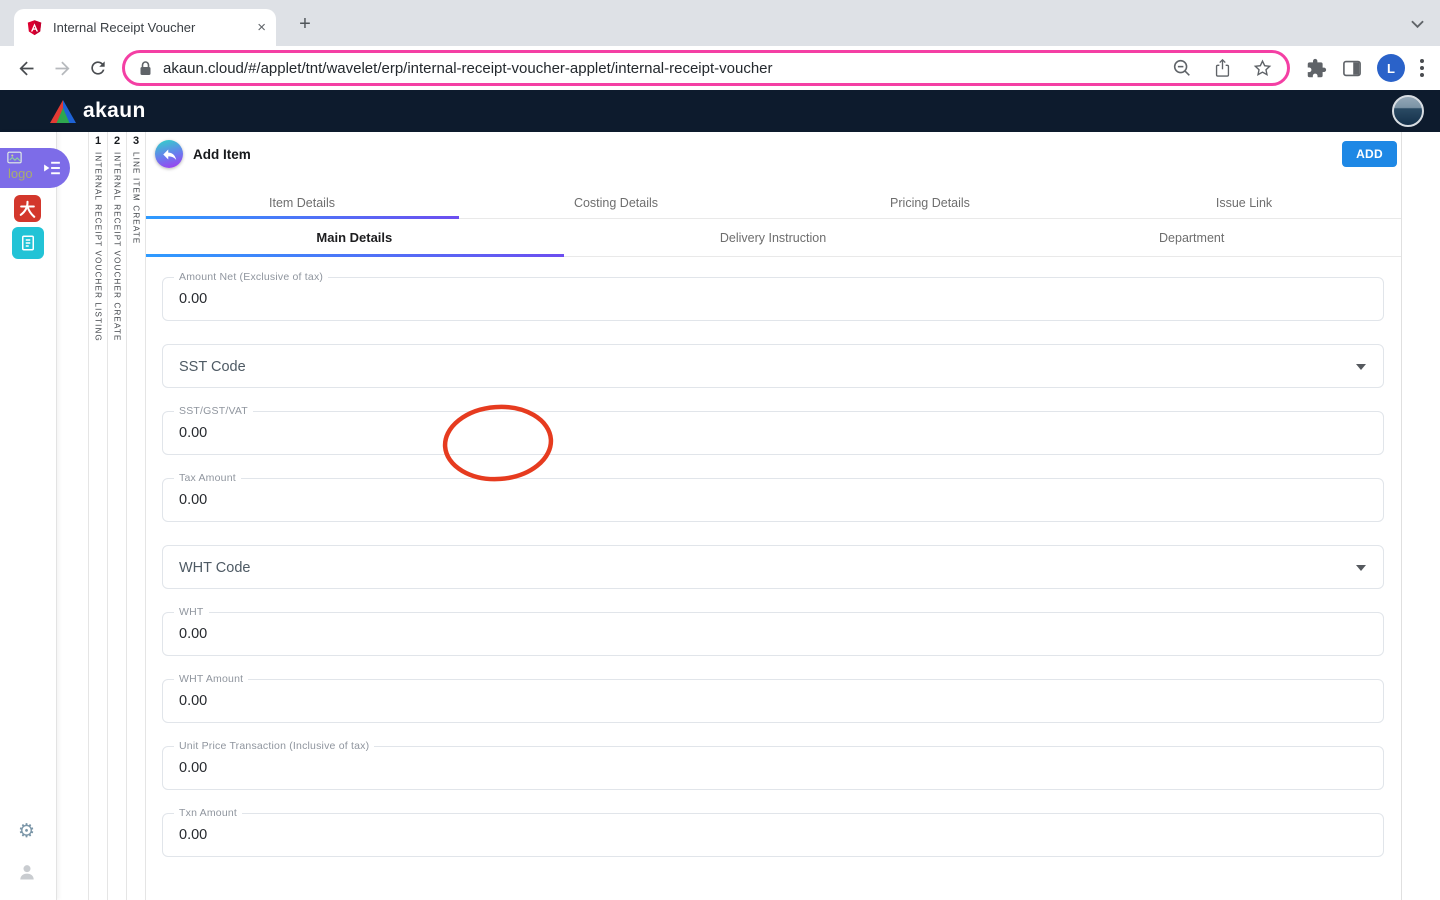 Image resolution: width=1440 pixels, height=900 pixels. Describe the element at coordinates (1422, 68) in the screenshot. I see `kebab-menu-icon` at that location.